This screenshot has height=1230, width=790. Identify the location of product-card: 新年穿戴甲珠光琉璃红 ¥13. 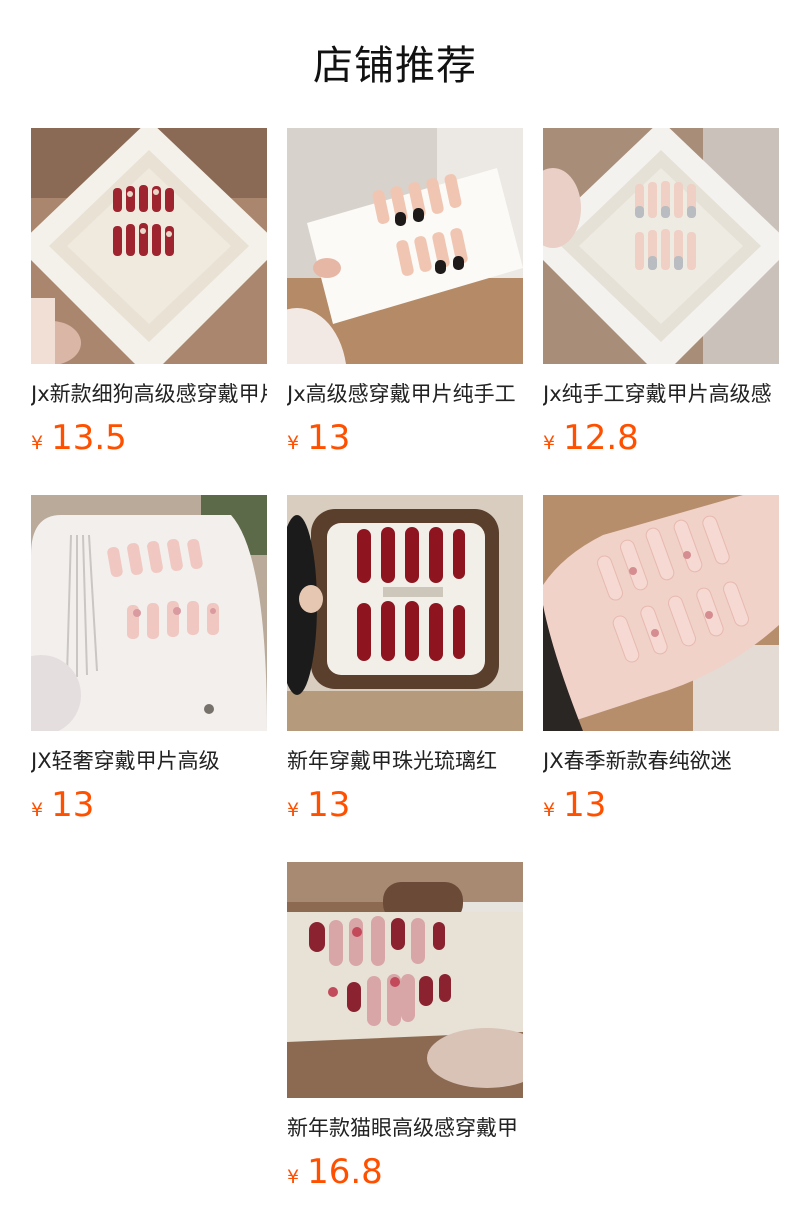
(405, 661).